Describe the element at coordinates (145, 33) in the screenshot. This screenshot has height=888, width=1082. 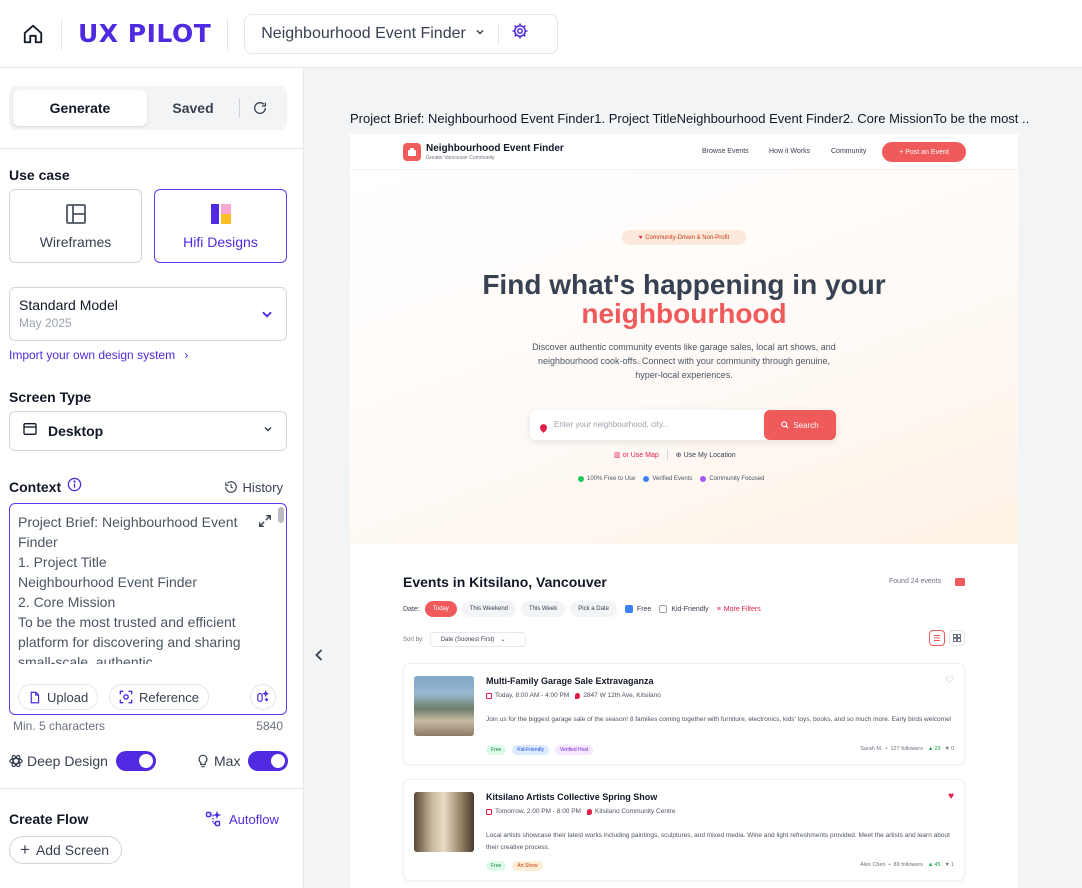
I see `app-logo: UX PILOT` at that location.